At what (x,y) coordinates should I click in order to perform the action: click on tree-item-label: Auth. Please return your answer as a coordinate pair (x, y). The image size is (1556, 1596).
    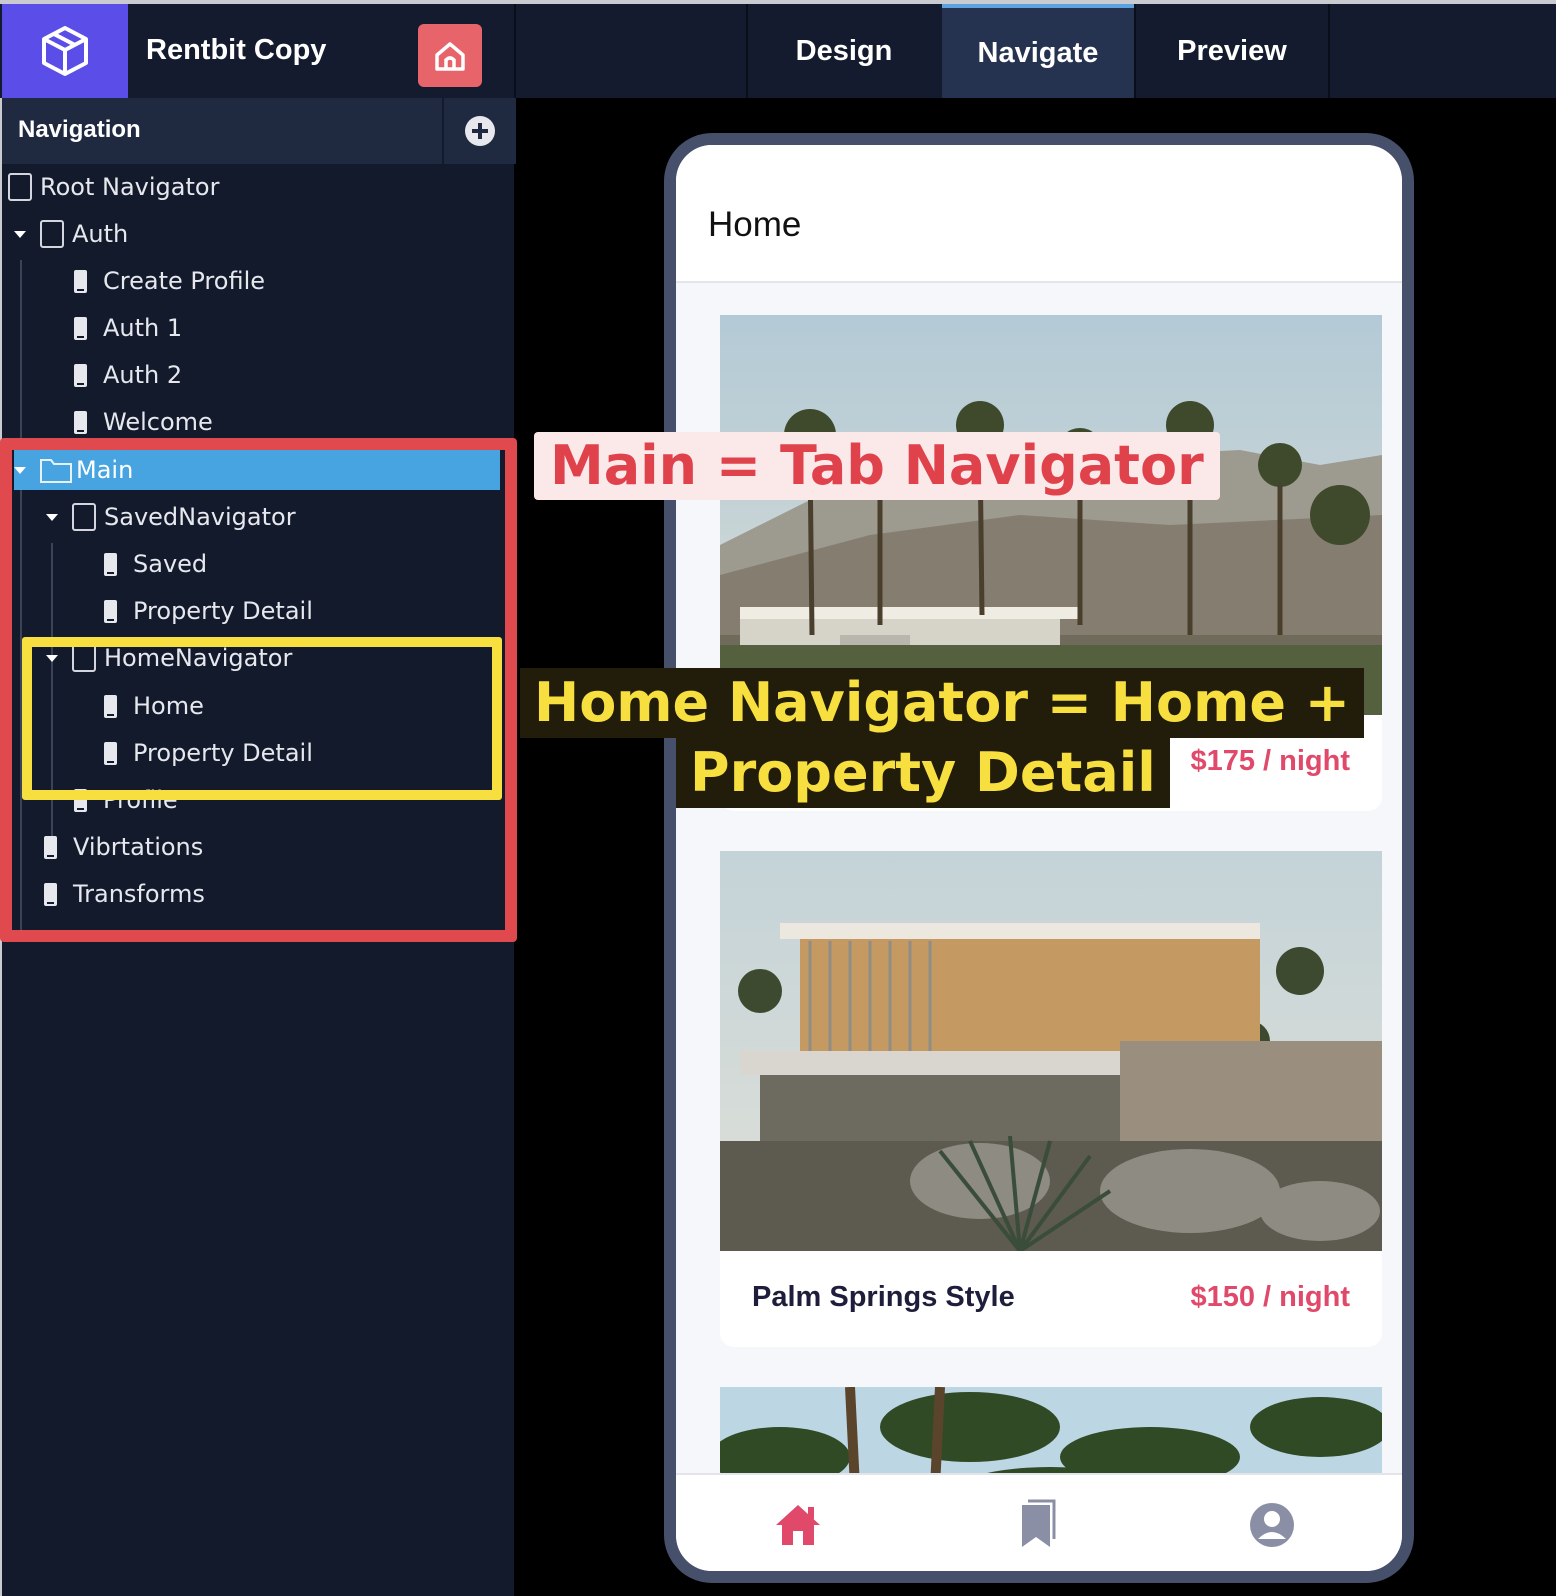
    Looking at the image, I should click on (100, 234).